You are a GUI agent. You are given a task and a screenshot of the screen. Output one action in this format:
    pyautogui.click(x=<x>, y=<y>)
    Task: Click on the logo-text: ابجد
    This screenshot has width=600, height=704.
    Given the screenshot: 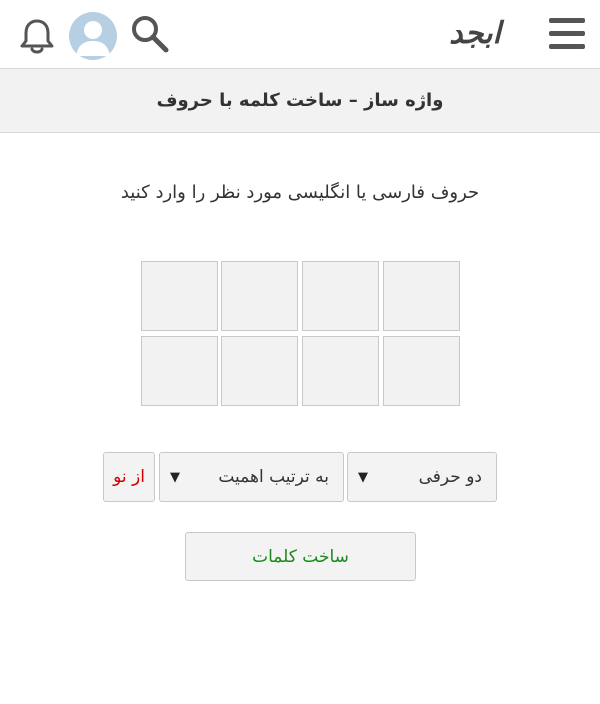 What is the action you would take?
    pyautogui.click(x=476, y=33)
    